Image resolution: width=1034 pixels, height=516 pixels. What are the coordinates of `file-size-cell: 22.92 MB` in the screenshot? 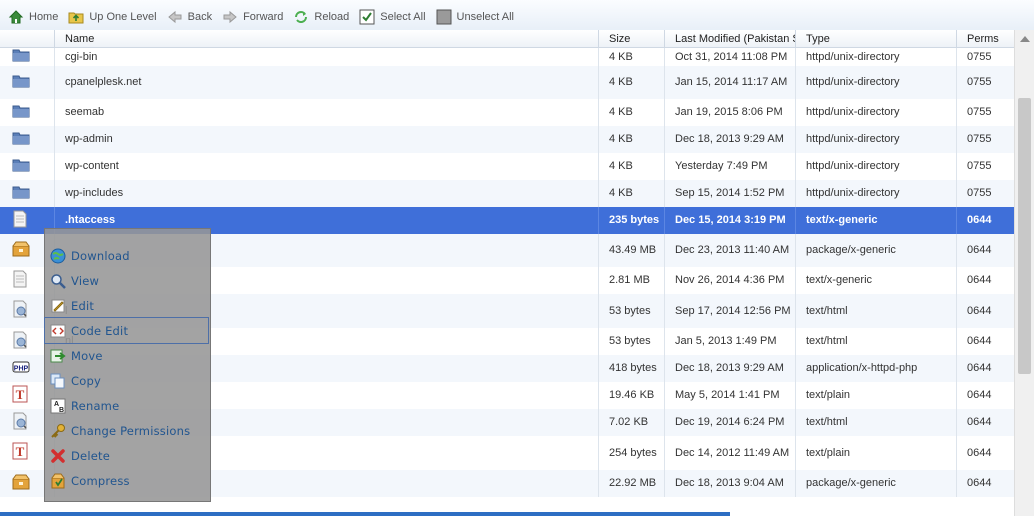 It's located at (632, 483).